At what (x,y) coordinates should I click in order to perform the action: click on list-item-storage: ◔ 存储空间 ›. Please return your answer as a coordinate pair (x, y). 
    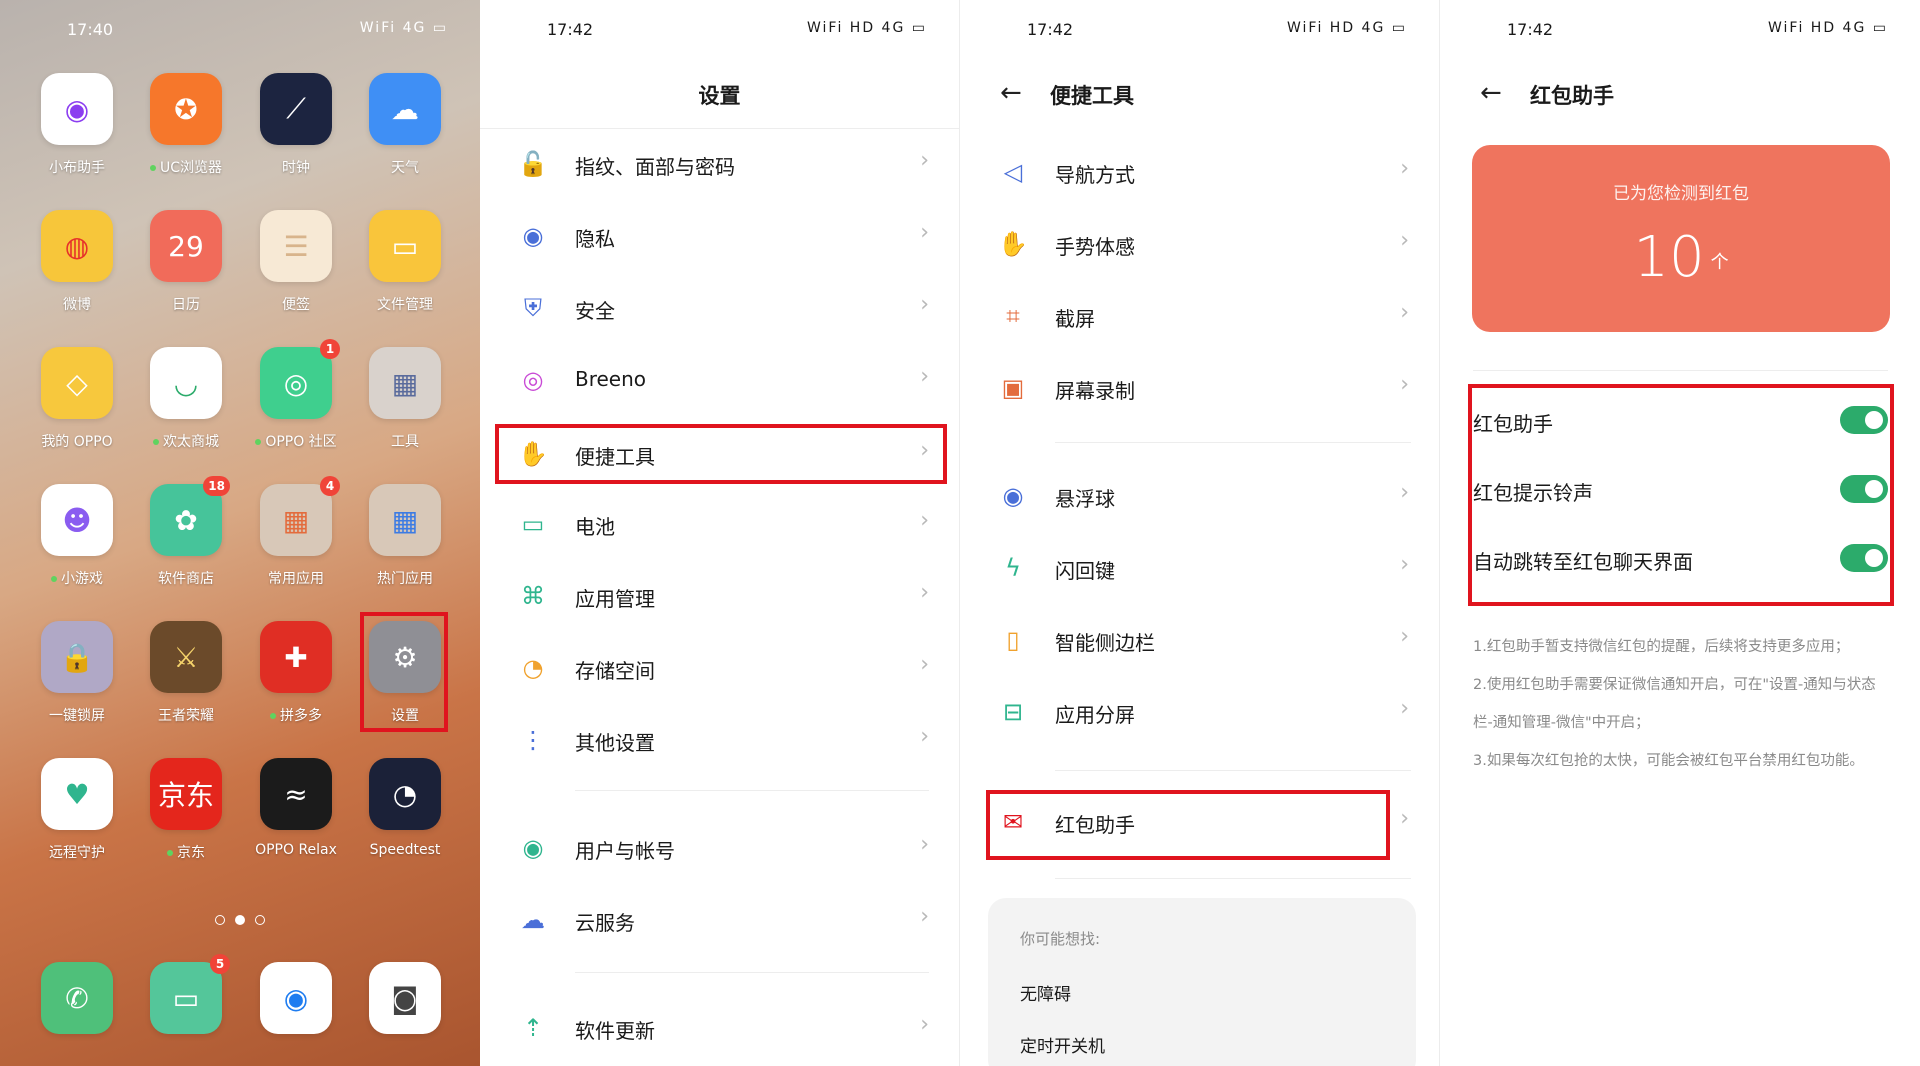
    Looking at the image, I should click on (719, 668).